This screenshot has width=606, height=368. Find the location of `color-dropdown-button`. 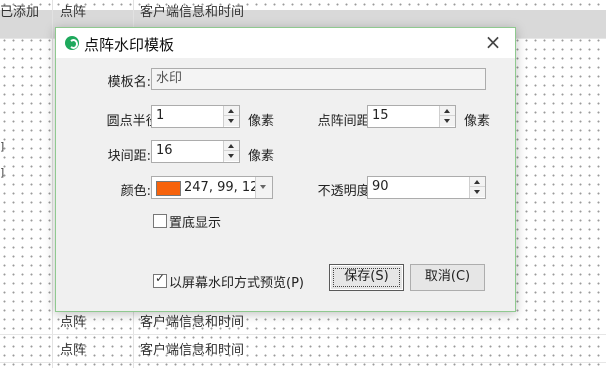

color-dropdown-button is located at coordinates (263, 187).